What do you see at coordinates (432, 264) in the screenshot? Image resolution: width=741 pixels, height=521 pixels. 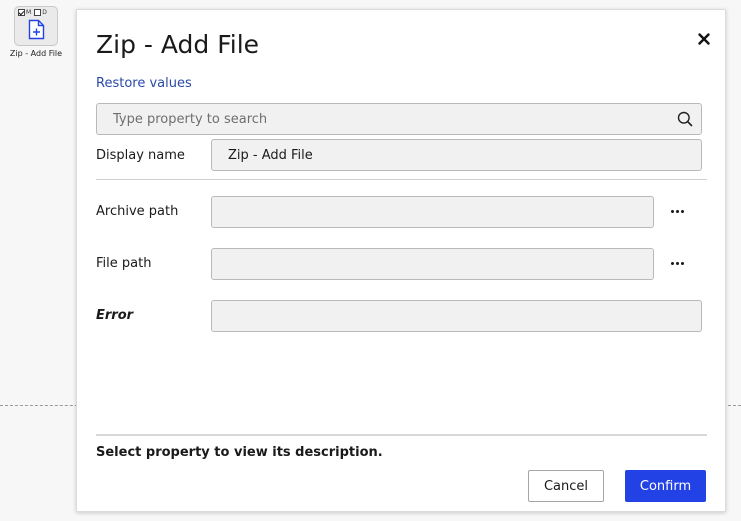 I see `file-path-field` at bounding box center [432, 264].